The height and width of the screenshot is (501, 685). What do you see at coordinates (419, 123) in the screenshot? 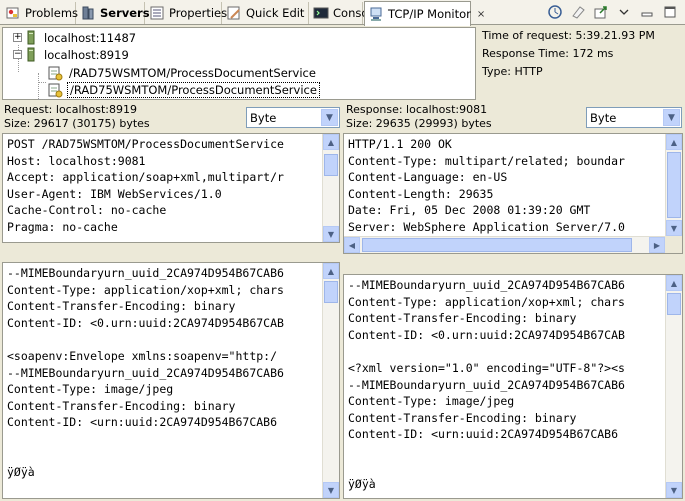
I see `response-size: Size: 29635 (29993) bytes` at bounding box center [419, 123].